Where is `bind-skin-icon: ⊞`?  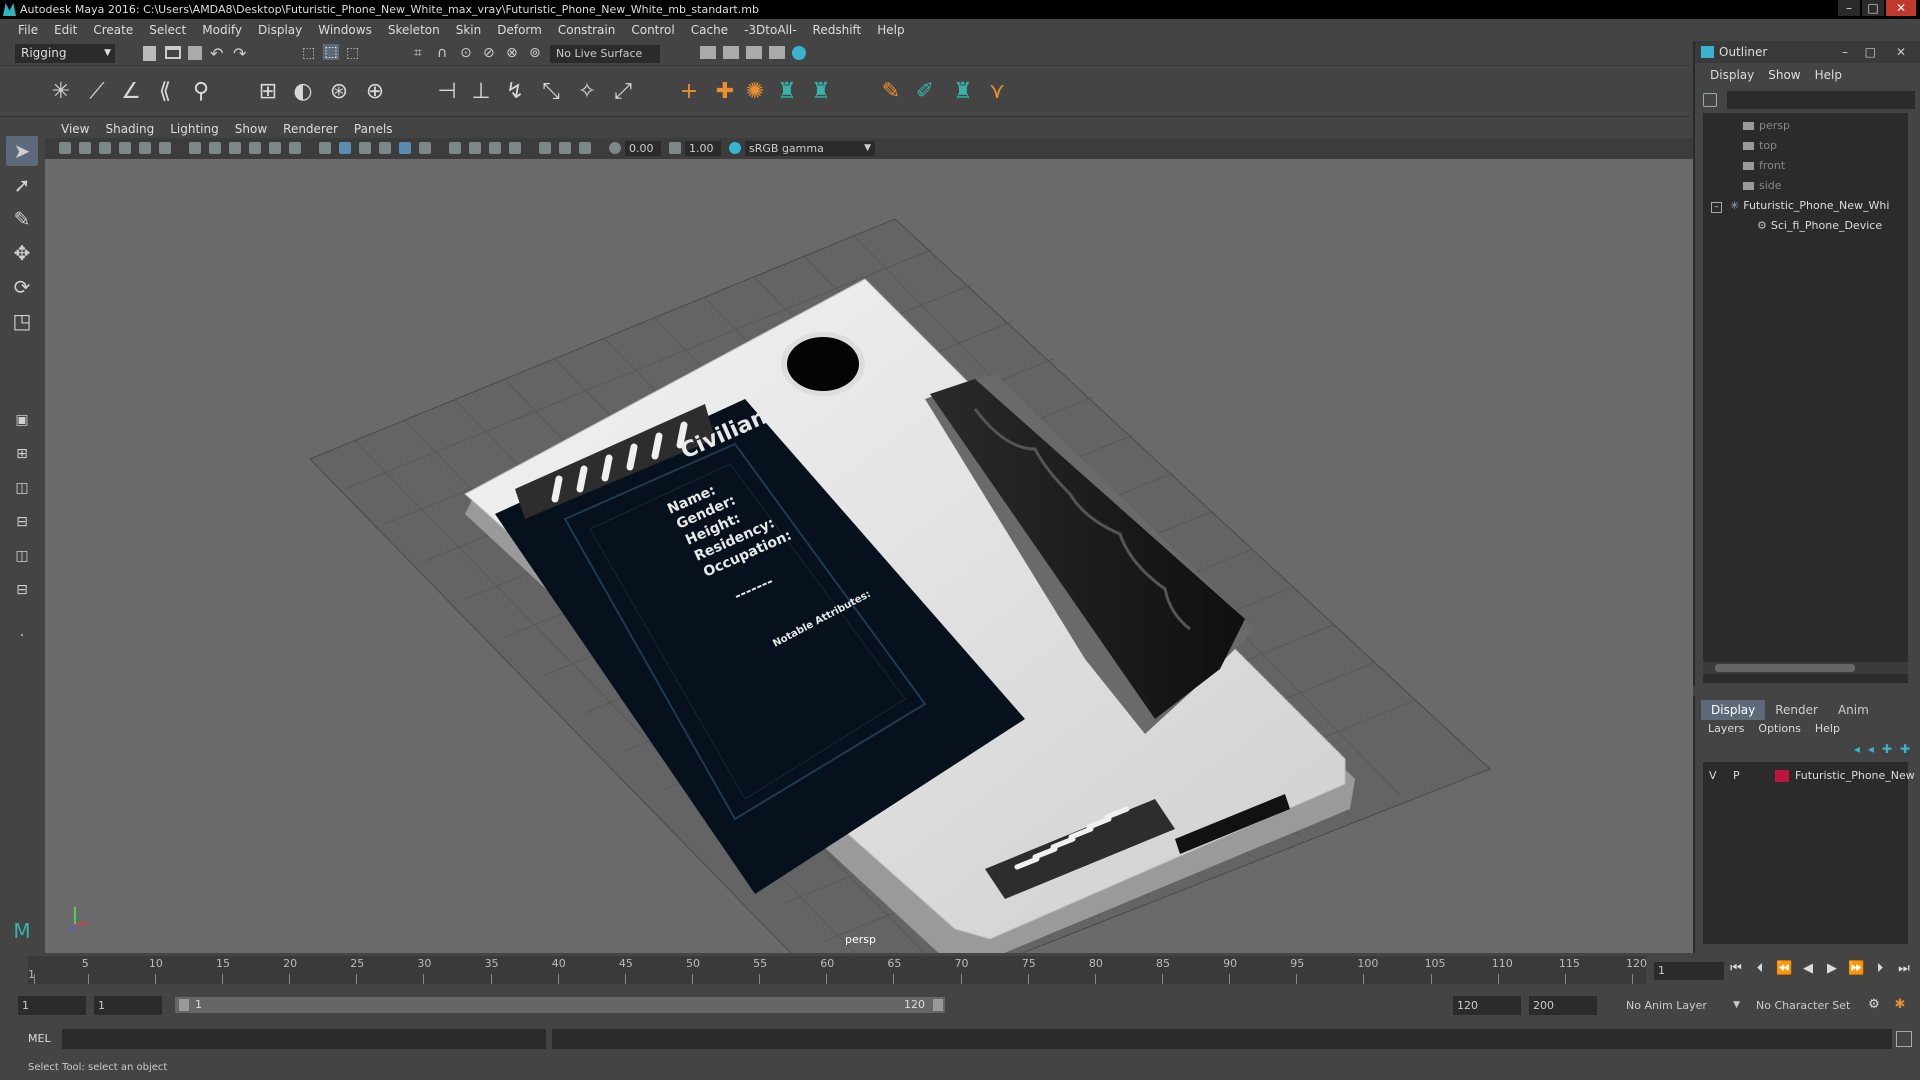
bind-skin-icon: ⊞ is located at coordinates (268, 92).